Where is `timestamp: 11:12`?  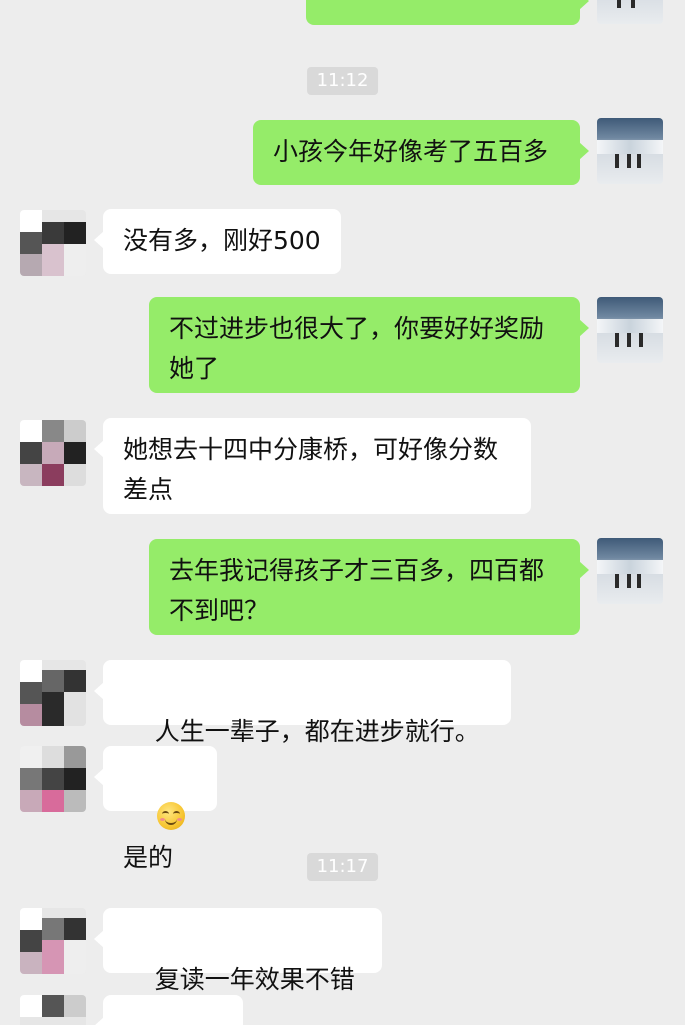
timestamp: 11:12 is located at coordinates (342, 81).